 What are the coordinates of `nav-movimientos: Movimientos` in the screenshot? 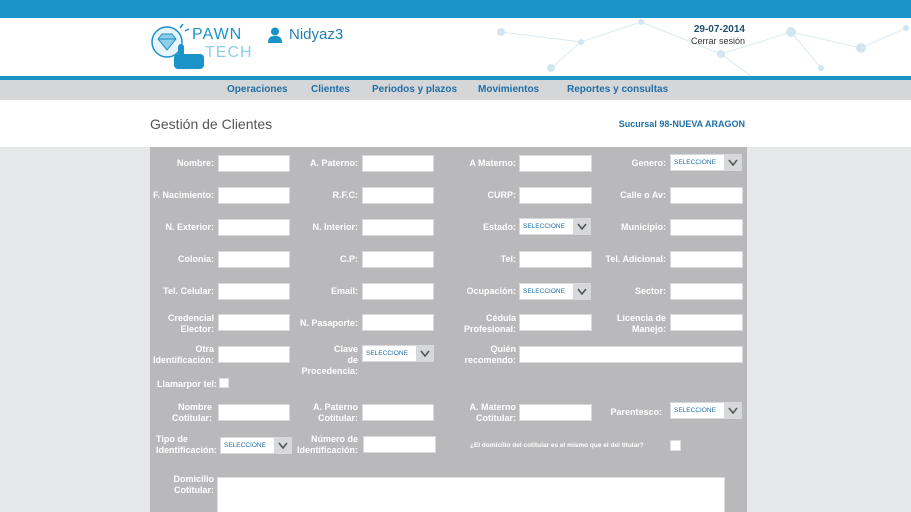 It's located at (508, 89).